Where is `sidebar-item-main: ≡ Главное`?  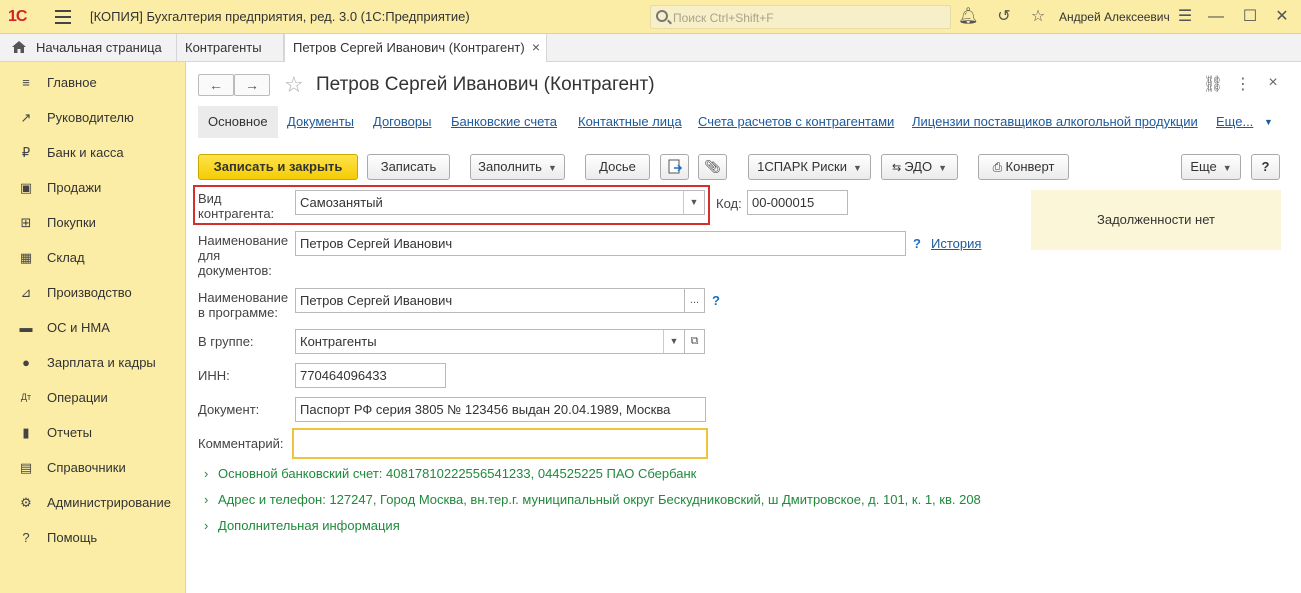 sidebar-item-main: ≡ Главное is located at coordinates (92, 82).